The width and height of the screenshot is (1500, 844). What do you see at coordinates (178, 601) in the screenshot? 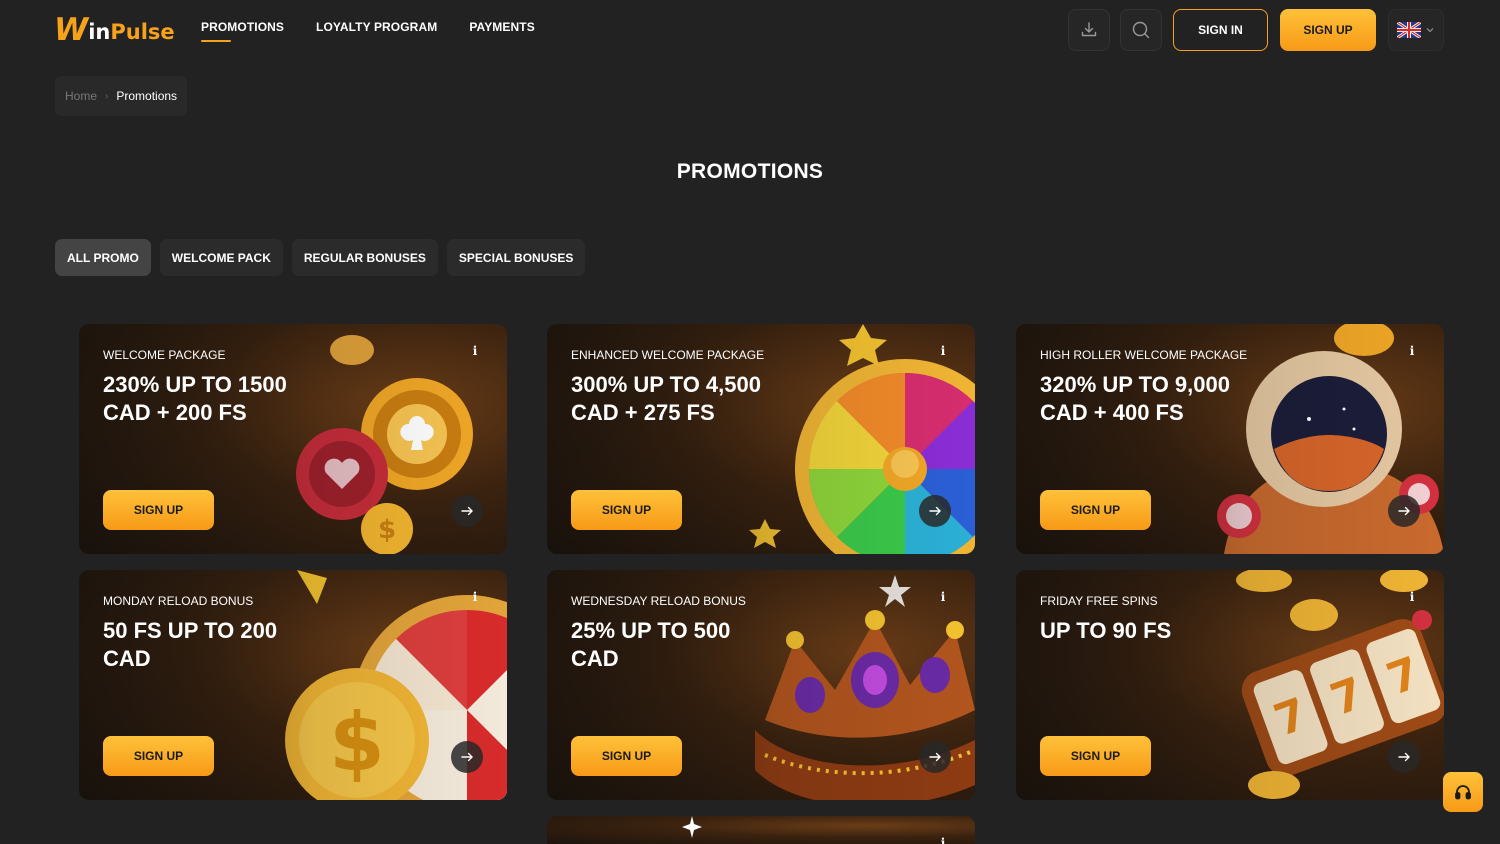
I see `card-kicker: MONDAY RELOAD BONUS` at bounding box center [178, 601].